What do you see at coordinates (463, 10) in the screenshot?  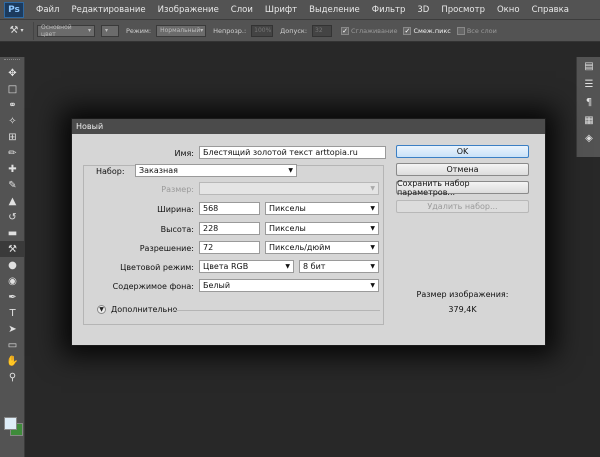 I see `menu-view: Просмотр` at bounding box center [463, 10].